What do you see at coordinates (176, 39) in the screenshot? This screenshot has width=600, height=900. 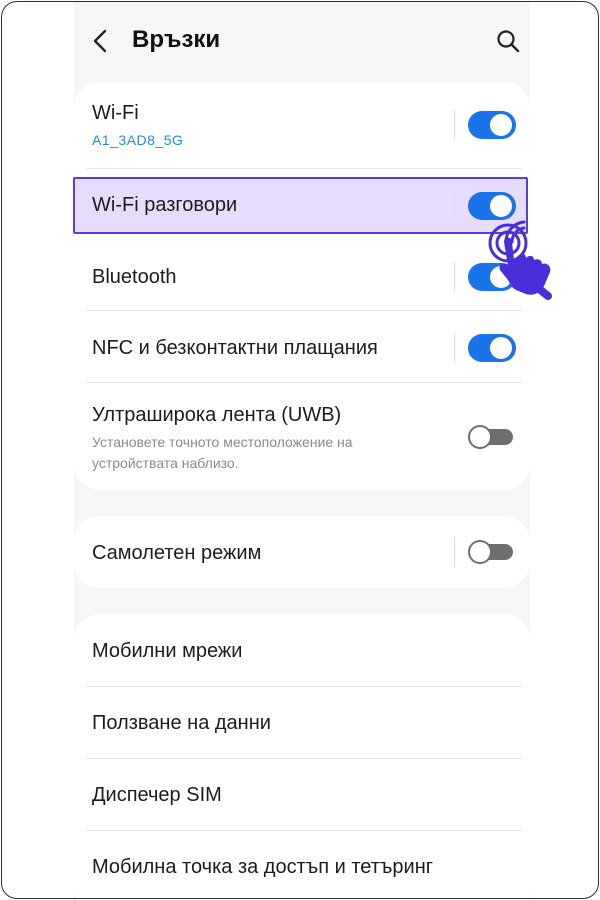 I see `page-title: Връзки` at bounding box center [176, 39].